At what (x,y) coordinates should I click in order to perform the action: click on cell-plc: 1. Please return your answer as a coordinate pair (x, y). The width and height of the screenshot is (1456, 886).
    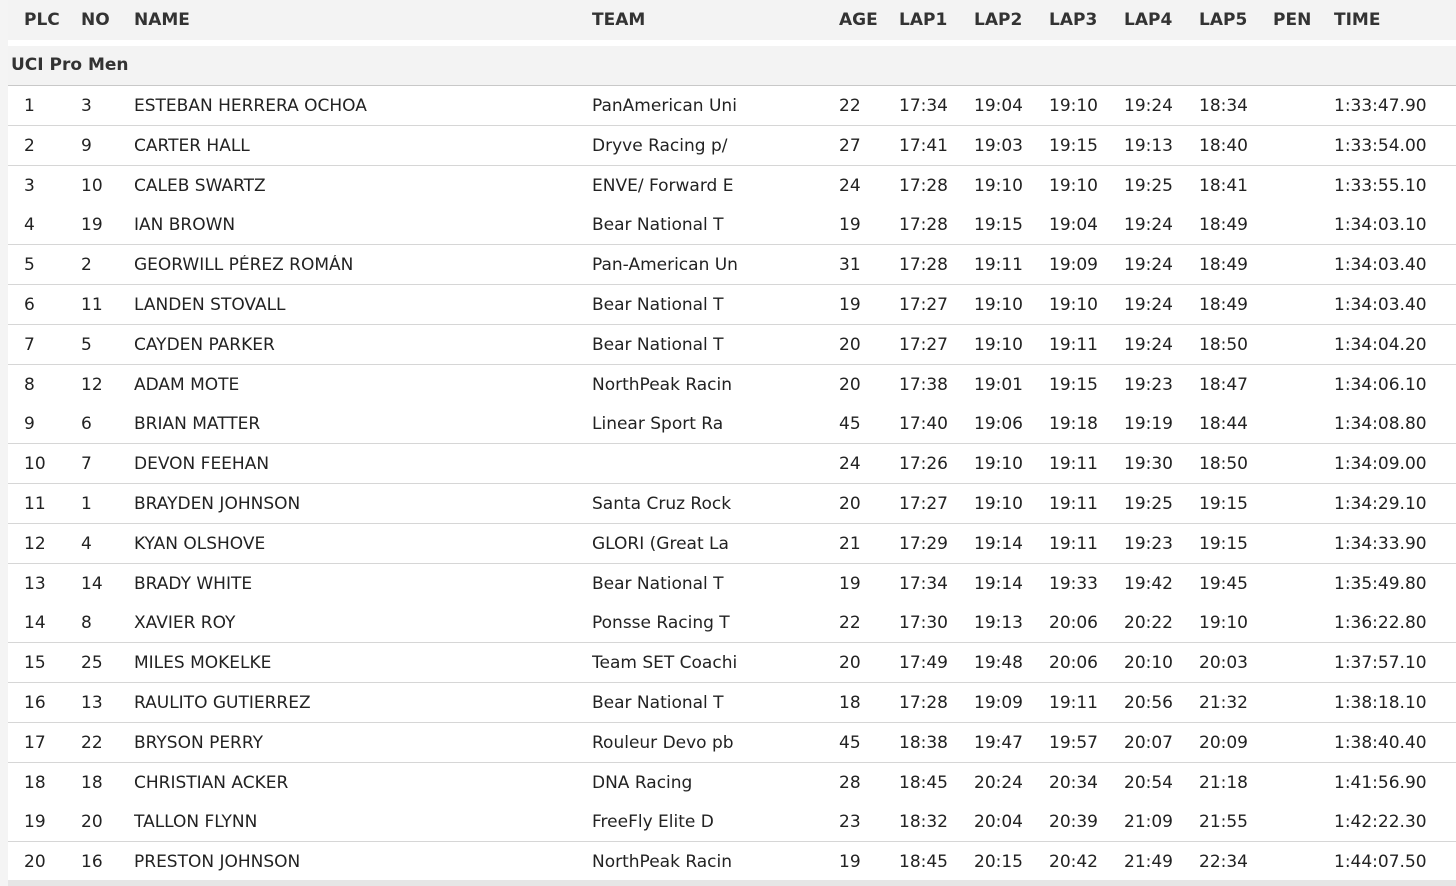
    Looking at the image, I should click on (29, 106).